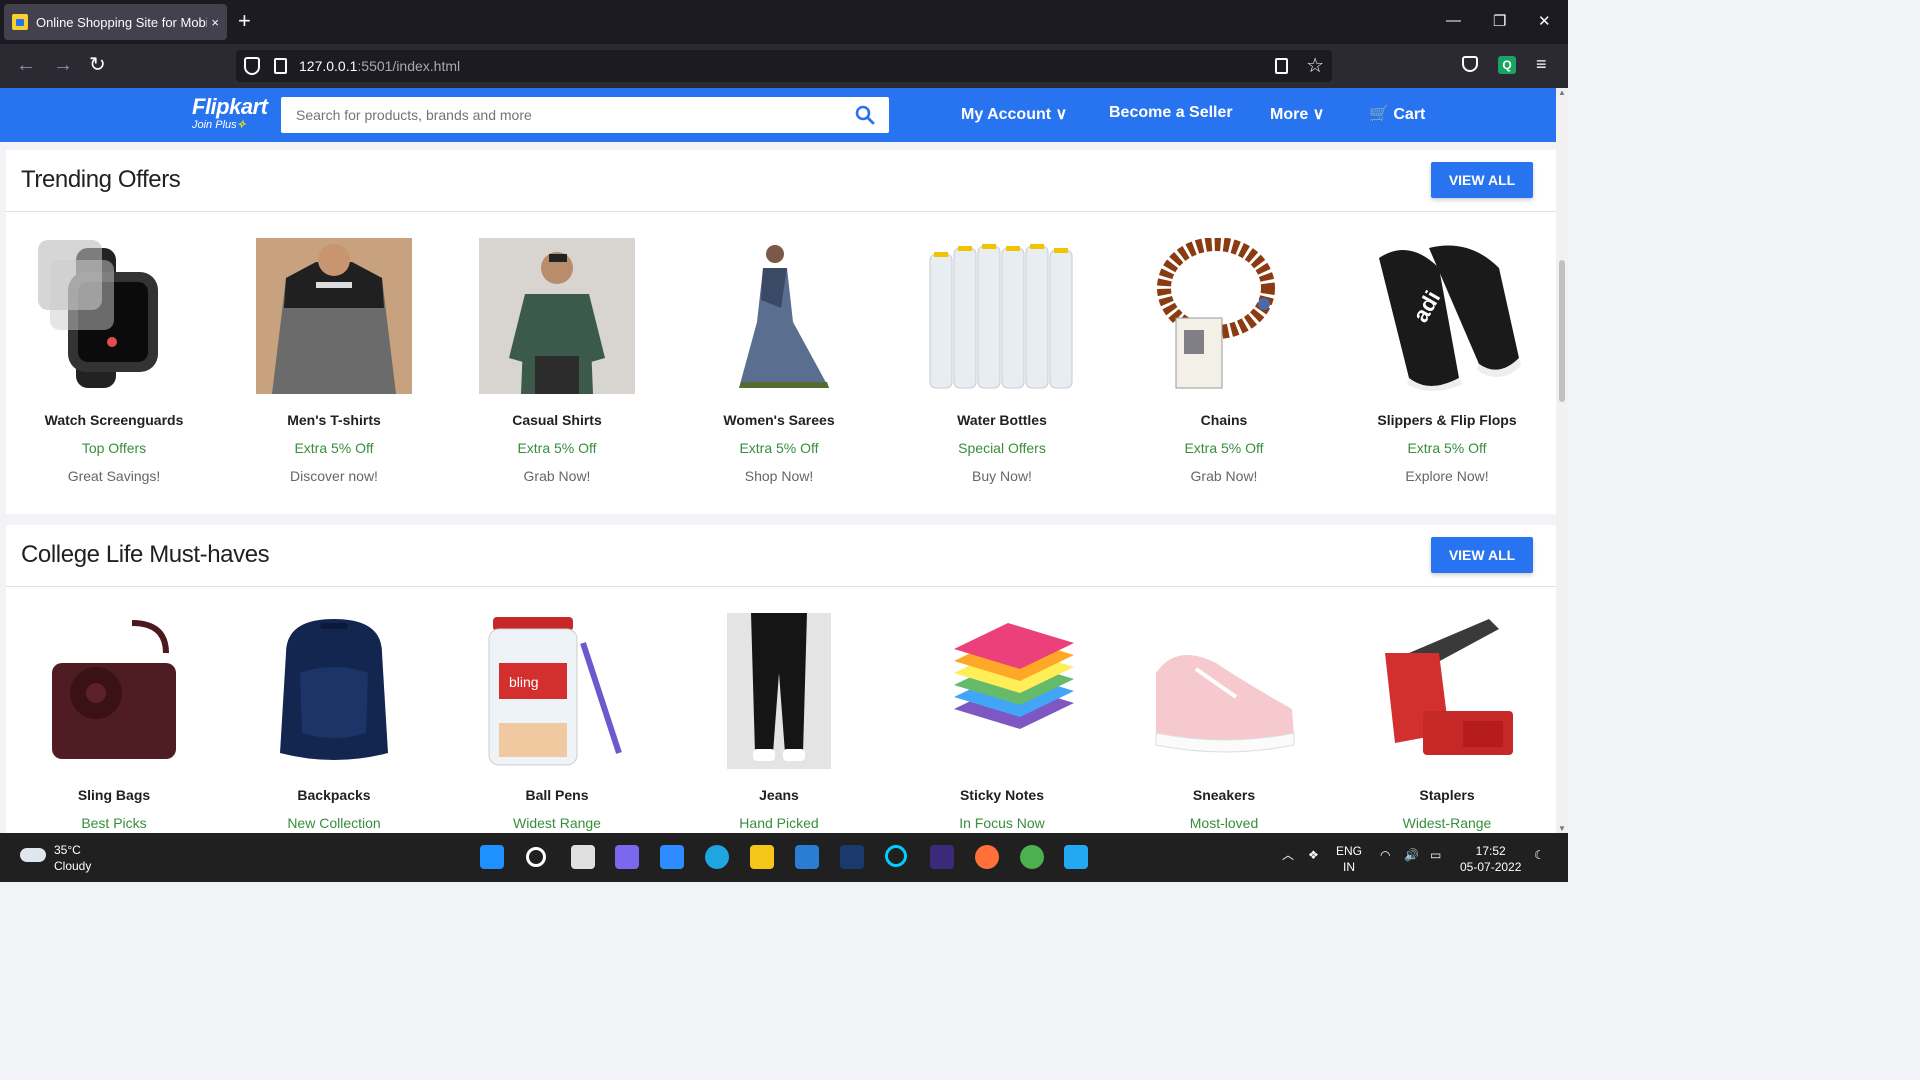  Describe the element at coordinates (1171, 113) in the screenshot. I see `become-seller-link: Become a Seller` at that location.